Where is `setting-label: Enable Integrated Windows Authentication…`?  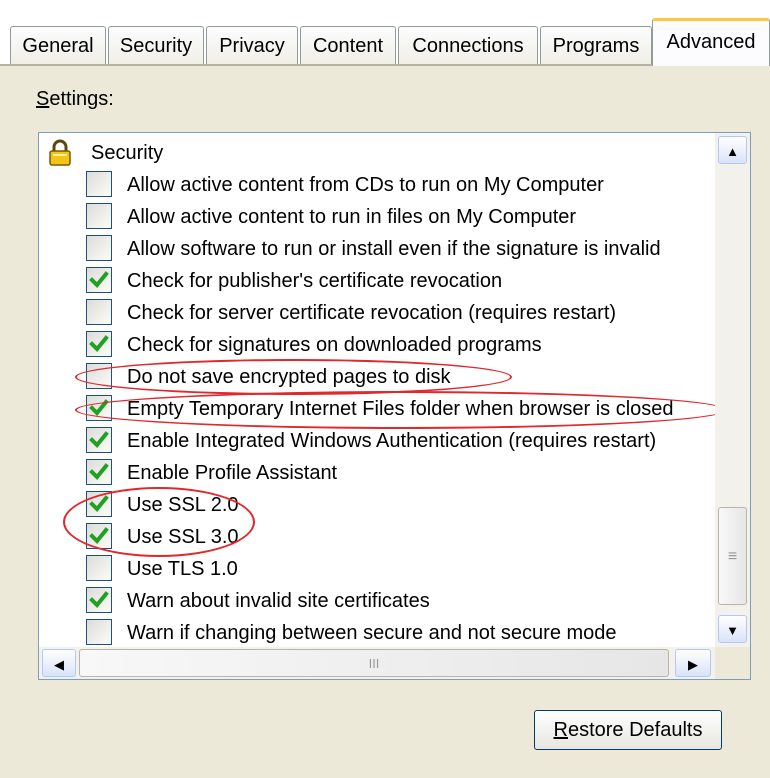
setting-label: Enable Integrated Windows Authentication… is located at coordinates (392, 441).